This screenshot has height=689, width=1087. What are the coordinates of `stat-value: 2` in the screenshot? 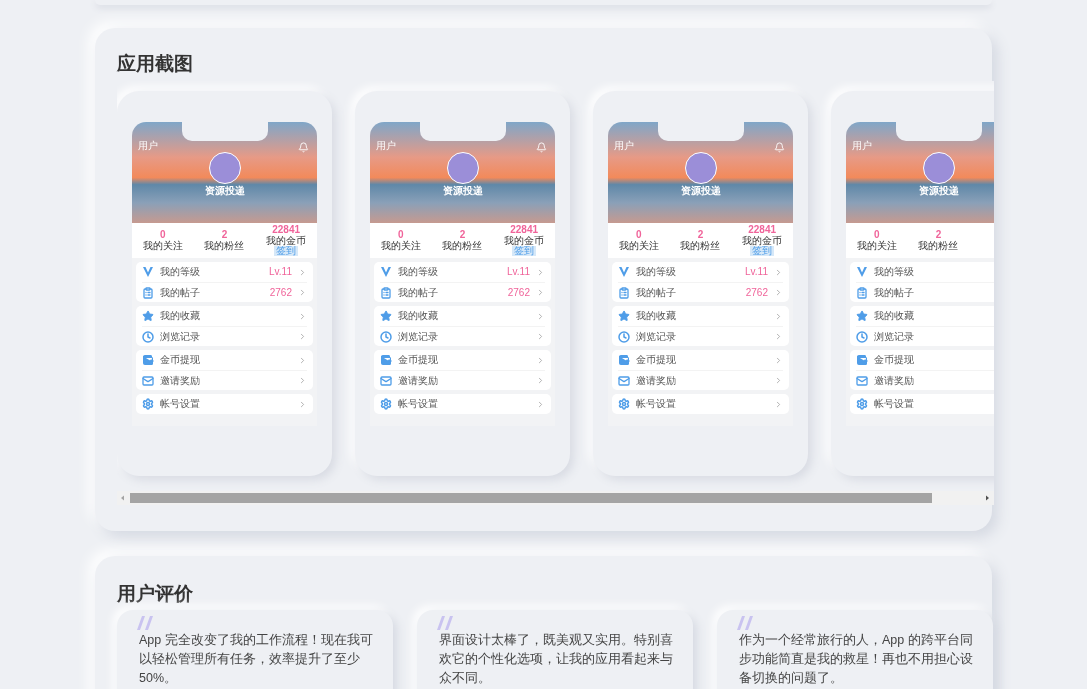 It's located at (462, 235).